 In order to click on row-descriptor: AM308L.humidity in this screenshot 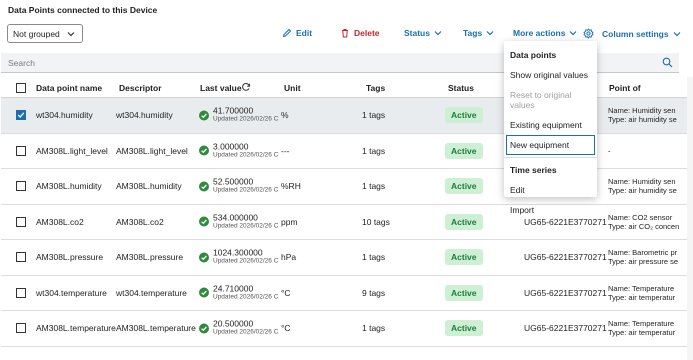, I will do `click(149, 186)`.